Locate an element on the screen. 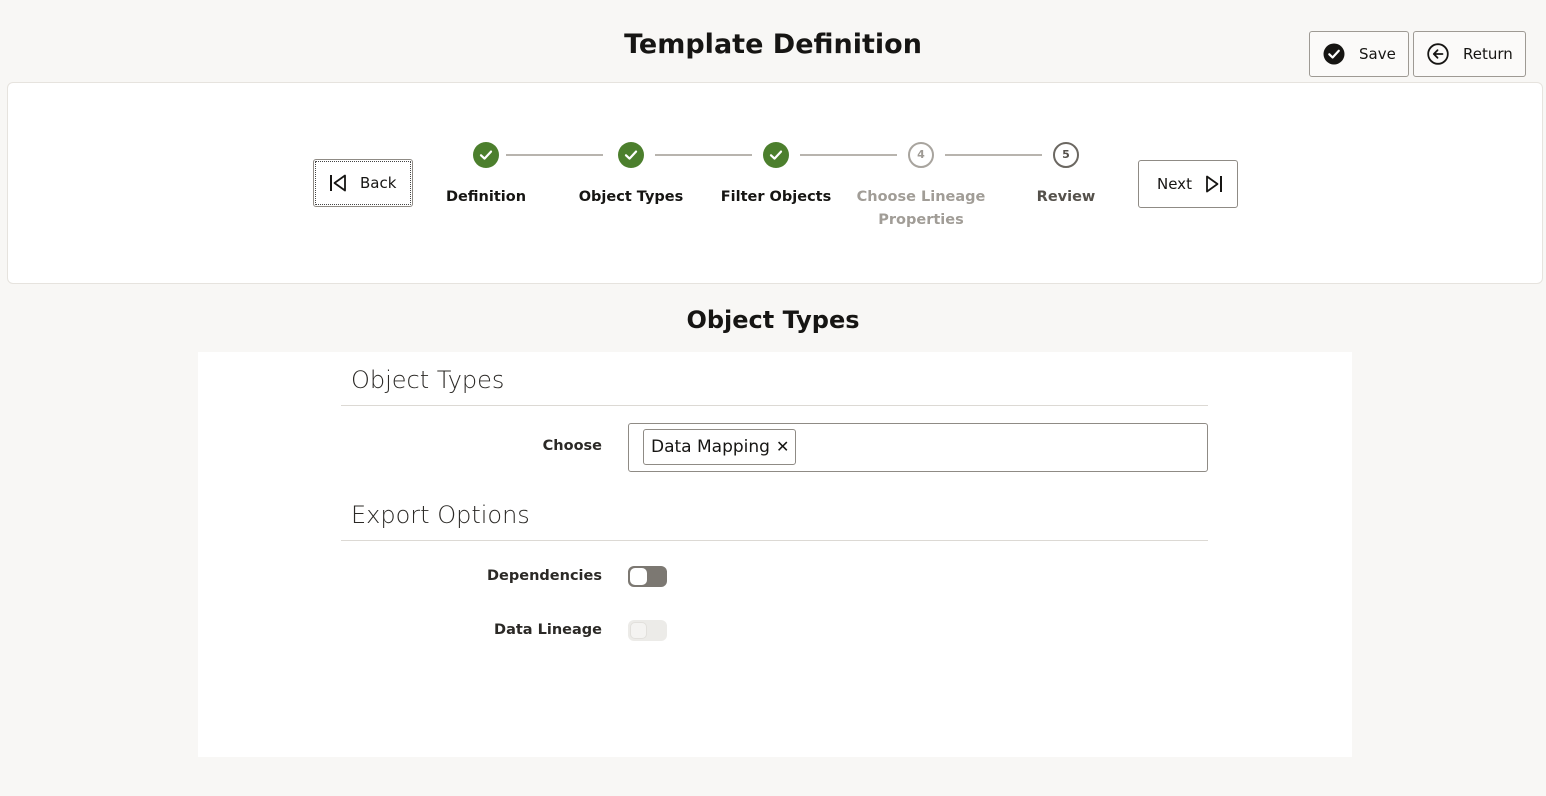 The height and width of the screenshot is (796, 1546). step-object-types-label: Object Types is located at coordinates (631, 197).